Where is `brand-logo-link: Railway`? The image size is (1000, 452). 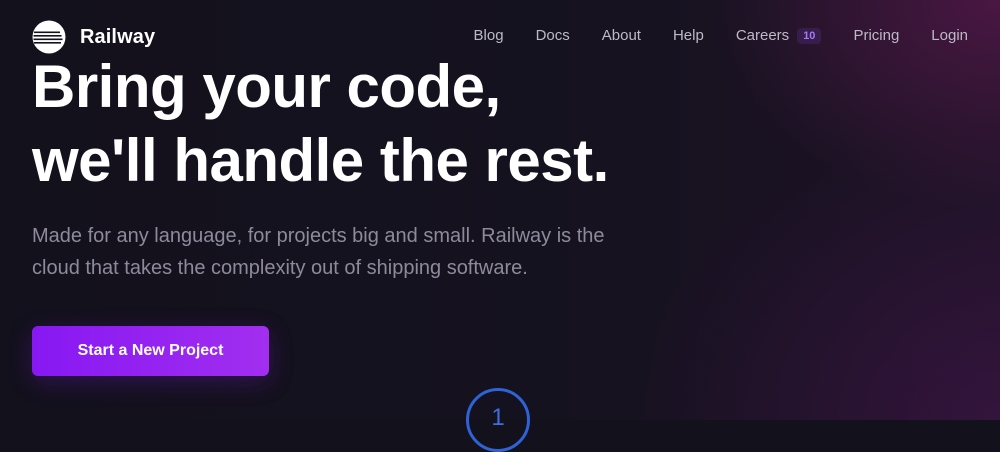 brand-logo-link: Railway is located at coordinates (93, 37).